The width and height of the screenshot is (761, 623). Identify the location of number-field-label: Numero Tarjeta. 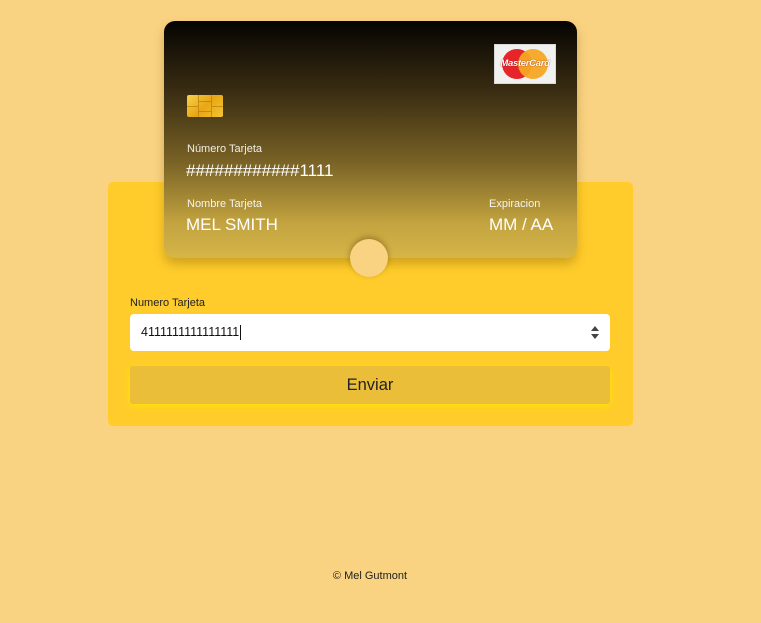
(167, 303).